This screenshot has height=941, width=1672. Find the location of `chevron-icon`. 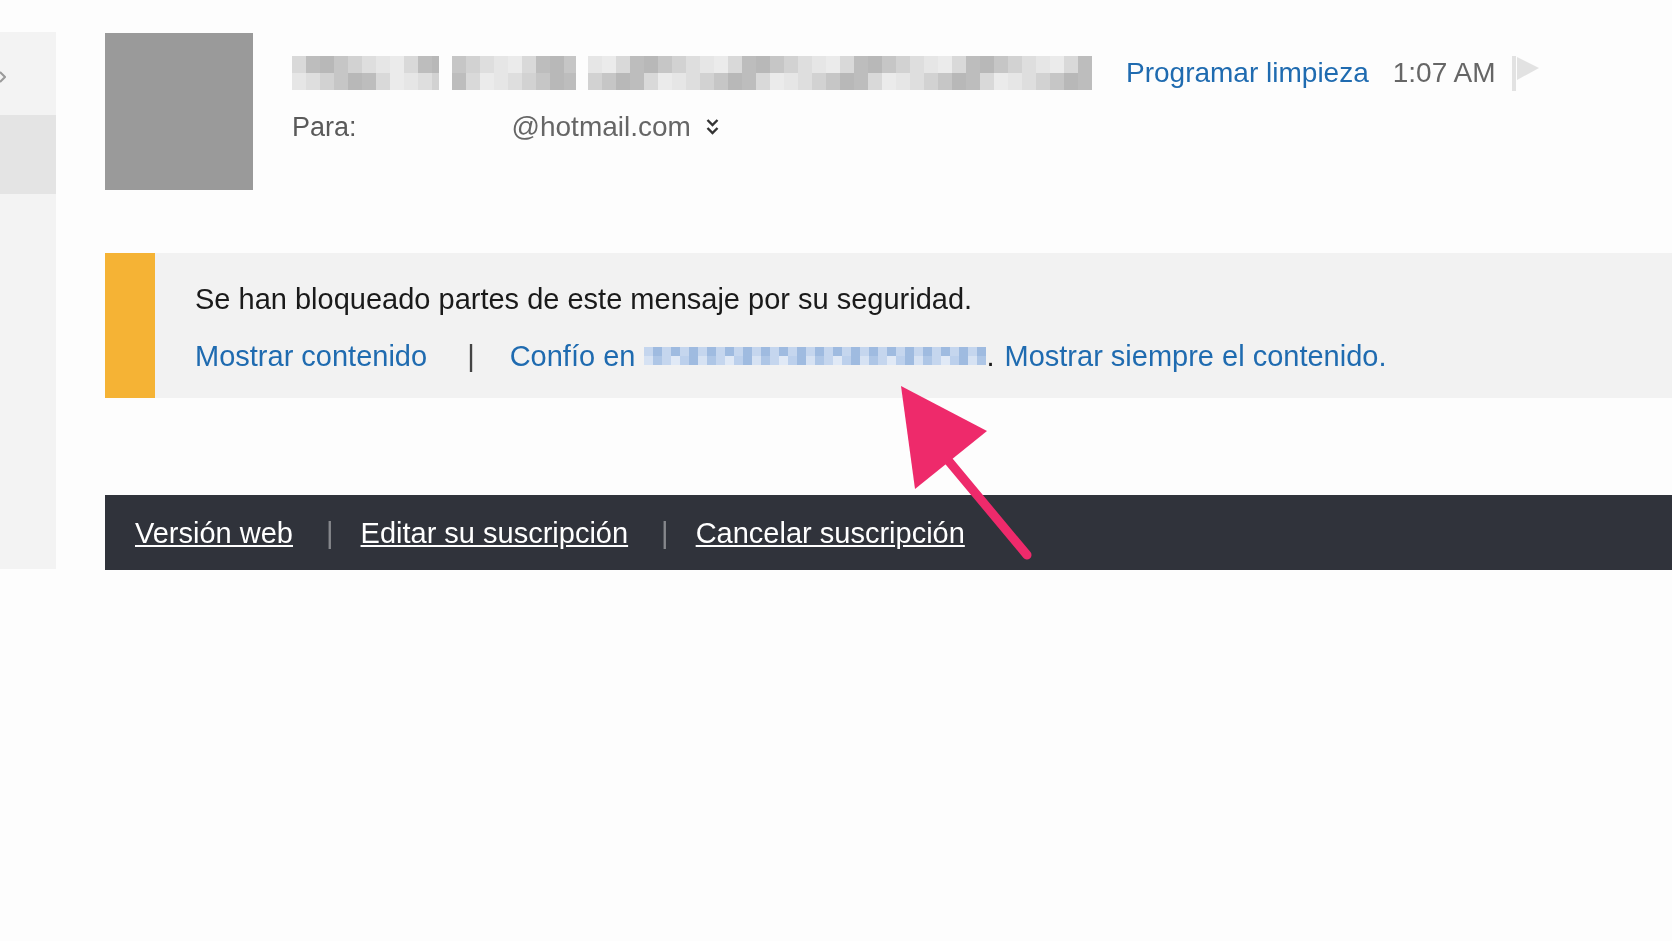

chevron-icon is located at coordinates (3, 77).